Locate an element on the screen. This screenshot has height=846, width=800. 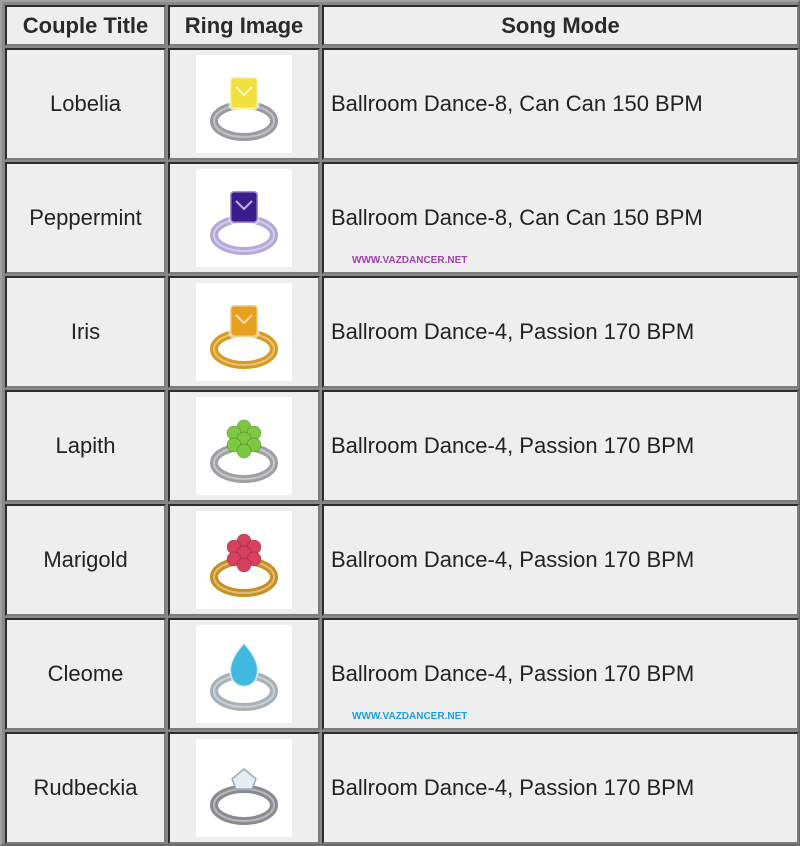
couple-title-cell: Lapith is located at coordinates (85, 446).